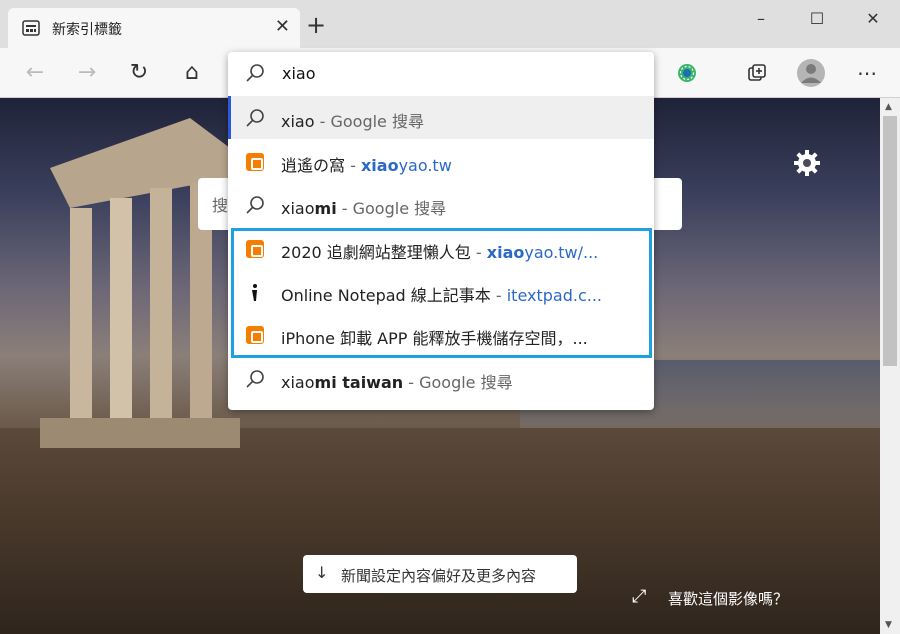 The image size is (900, 634). What do you see at coordinates (888, 625) in the screenshot?
I see `scroll-down-icon: ▼` at bounding box center [888, 625].